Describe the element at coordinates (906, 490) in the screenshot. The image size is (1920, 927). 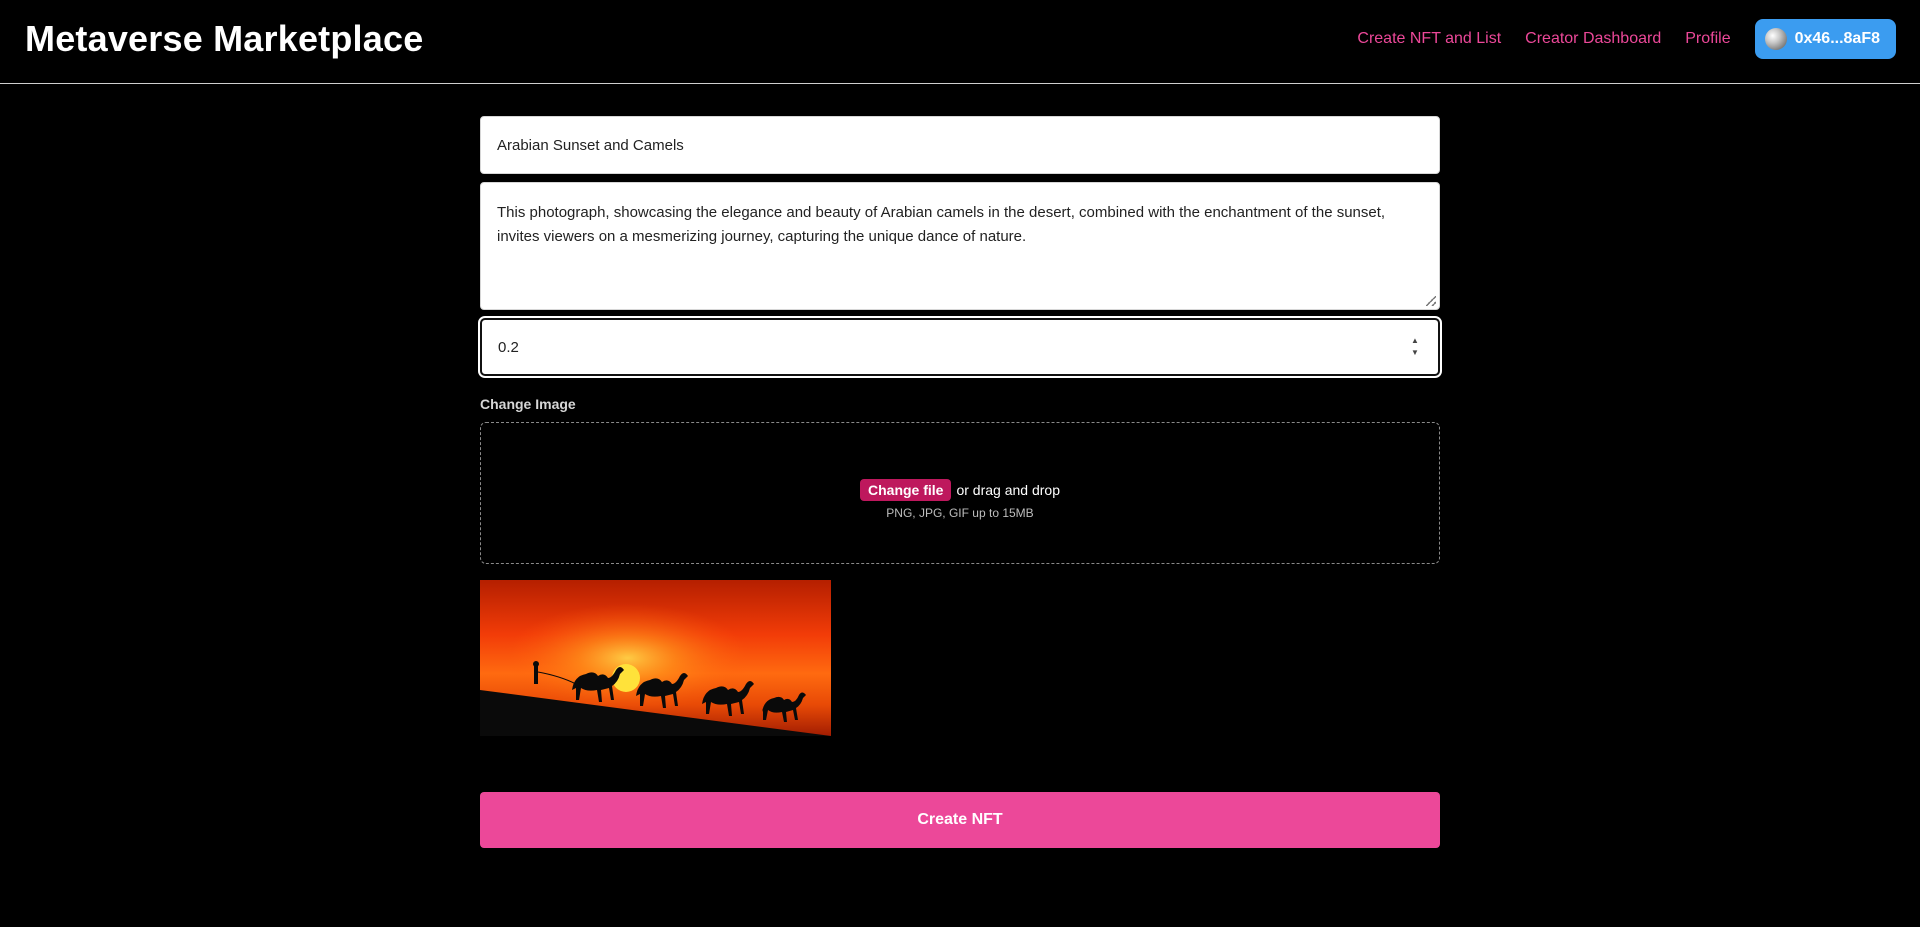
I see `change-file-button: Change file` at that location.